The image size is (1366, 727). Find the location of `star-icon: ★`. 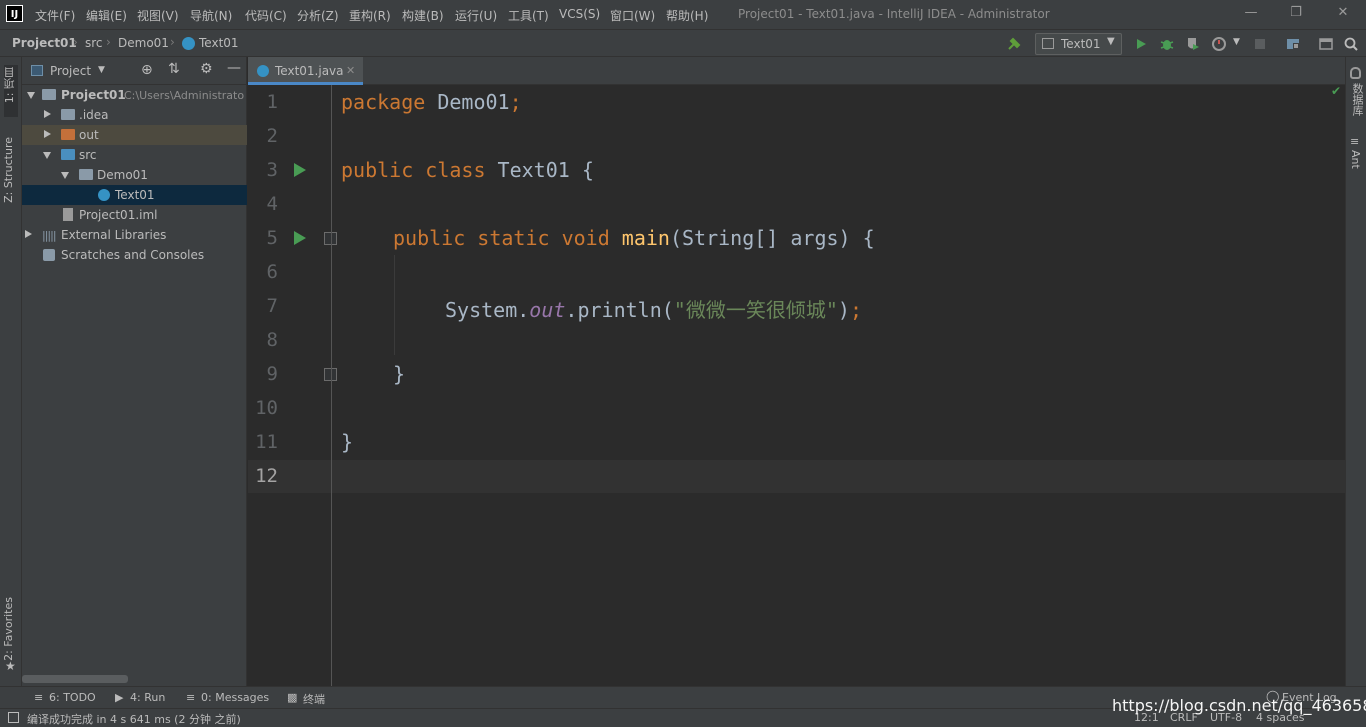

star-icon: ★ is located at coordinates (10, 666).